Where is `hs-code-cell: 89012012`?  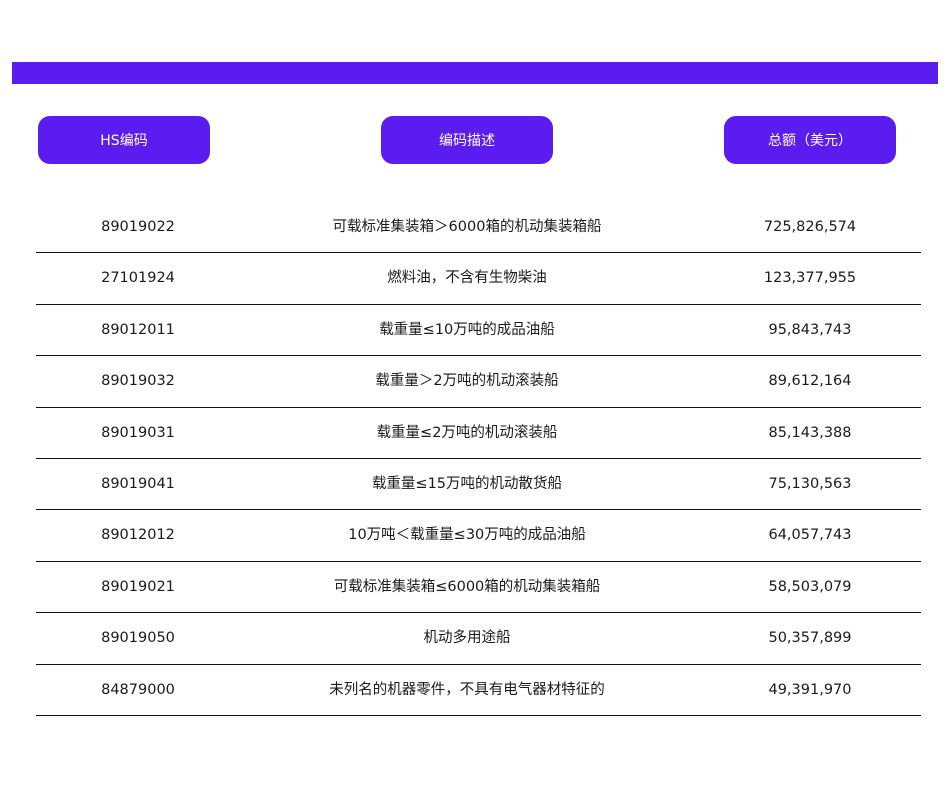
hs-code-cell: 89012012 is located at coordinates (138, 535).